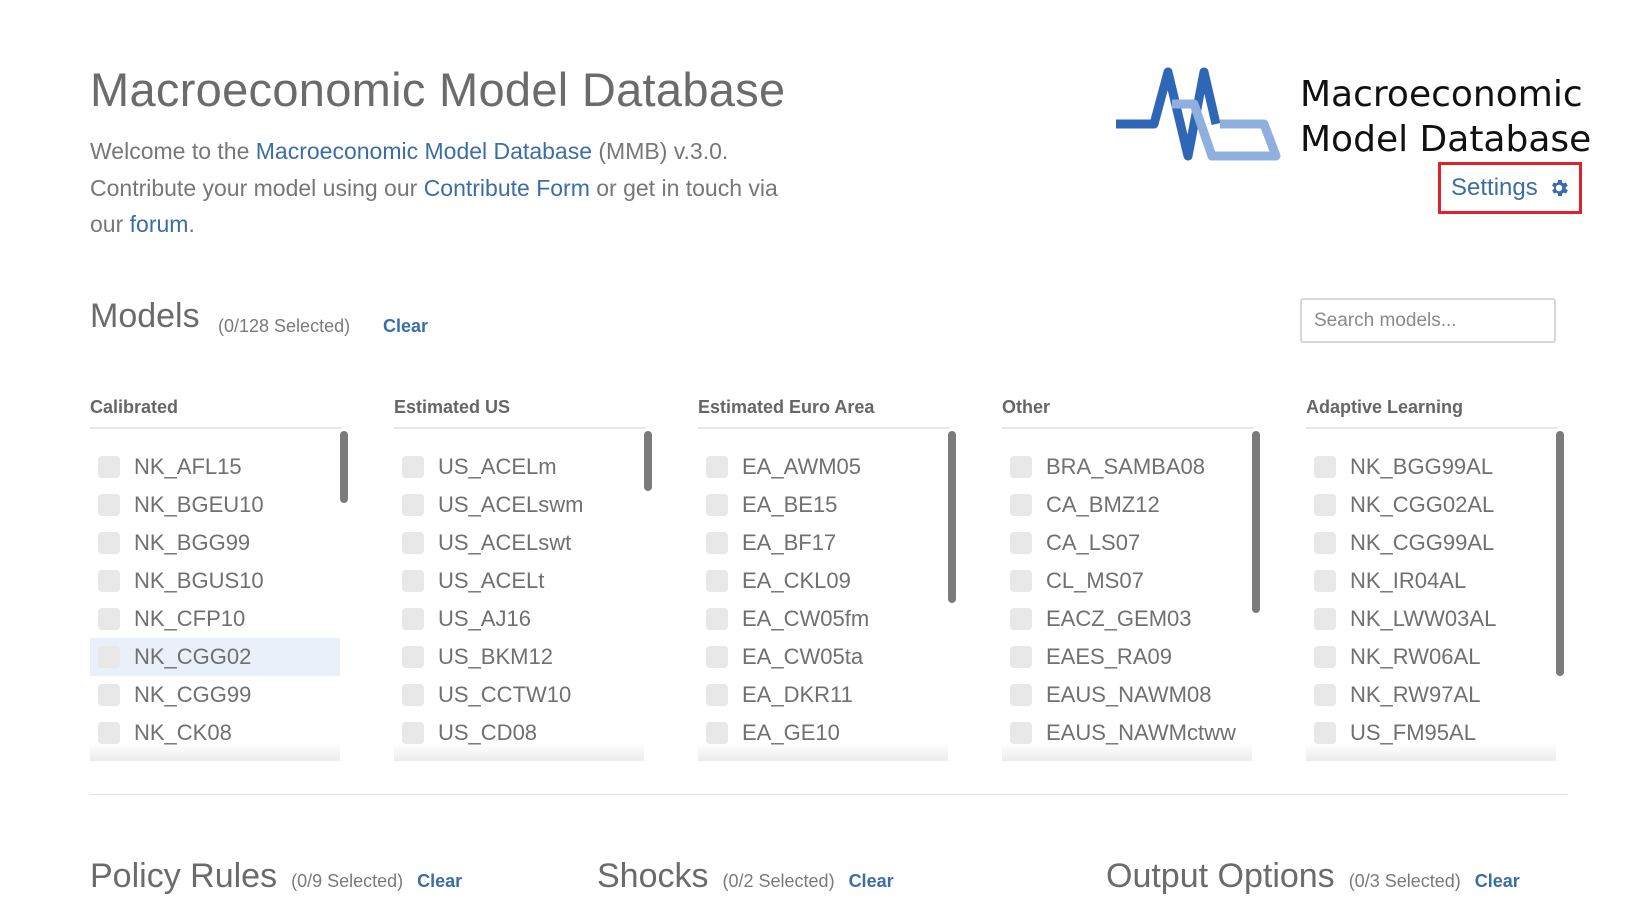  I want to click on list-item: CL_MS07, so click(1127, 581).